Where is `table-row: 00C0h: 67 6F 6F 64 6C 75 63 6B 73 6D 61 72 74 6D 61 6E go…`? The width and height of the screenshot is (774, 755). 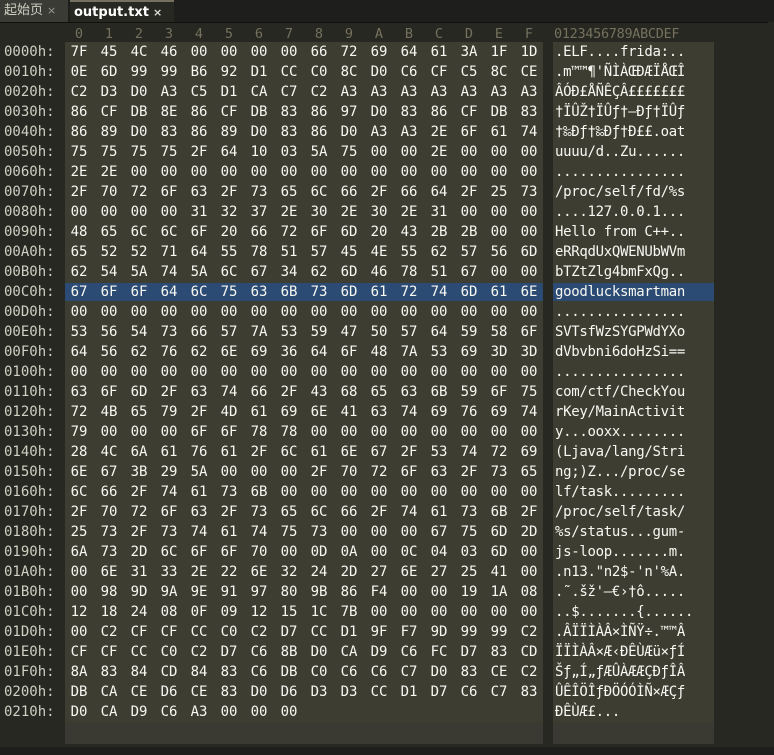 table-row: 00C0h: 67 6F 6F 64 6C 75 63 6B 73 6D 61 72 74 6D 61 6E go… is located at coordinates (387, 292).